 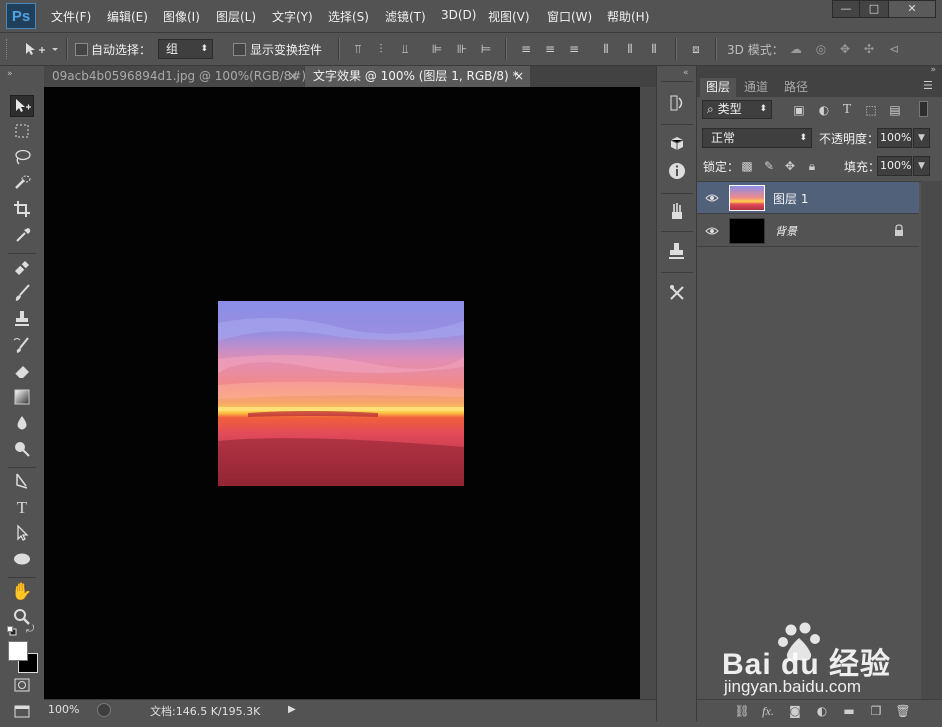 What do you see at coordinates (628, 16) in the screenshot?
I see `menu-help: 帮助(H)` at bounding box center [628, 16].